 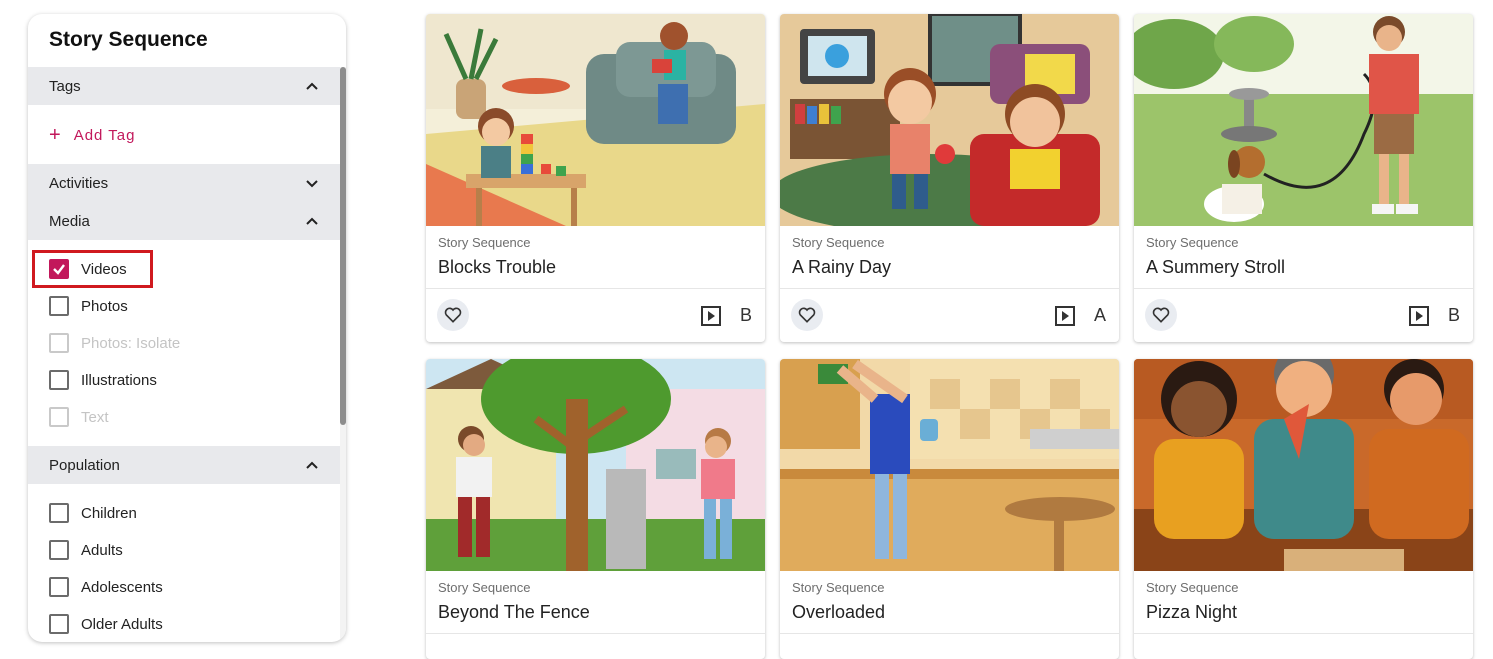 I want to click on story-card: Story Sequence Blocks Trouble B, so click(x=595, y=178).